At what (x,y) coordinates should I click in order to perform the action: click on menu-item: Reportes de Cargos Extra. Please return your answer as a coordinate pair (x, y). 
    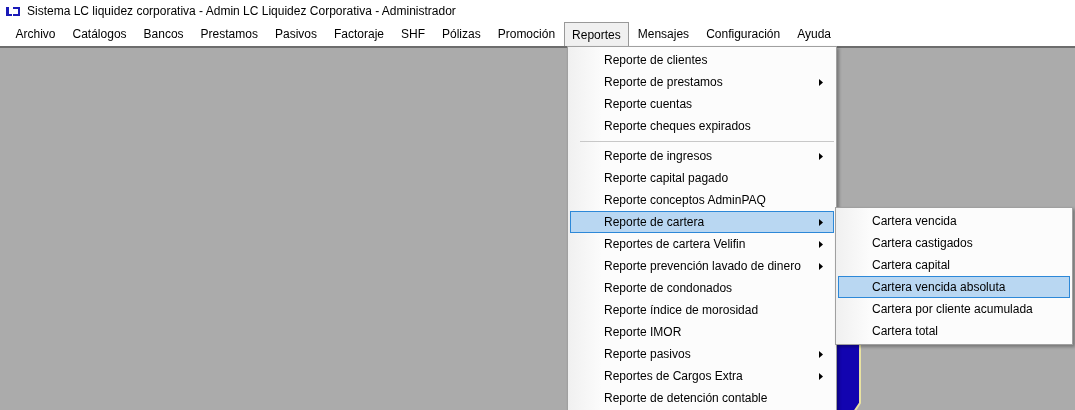
    Looking at the image, I should click on (702, 376).